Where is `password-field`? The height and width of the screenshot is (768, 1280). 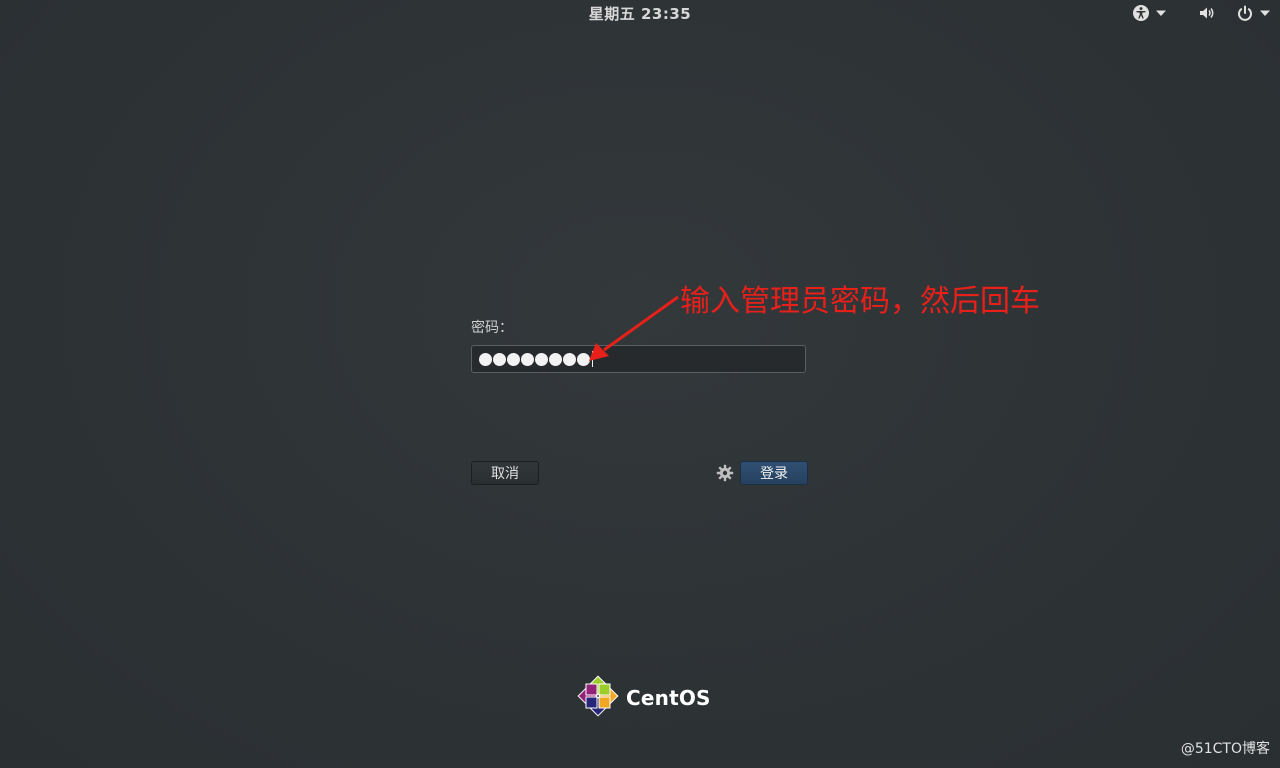
password-field is located at coordinates (638, 359).